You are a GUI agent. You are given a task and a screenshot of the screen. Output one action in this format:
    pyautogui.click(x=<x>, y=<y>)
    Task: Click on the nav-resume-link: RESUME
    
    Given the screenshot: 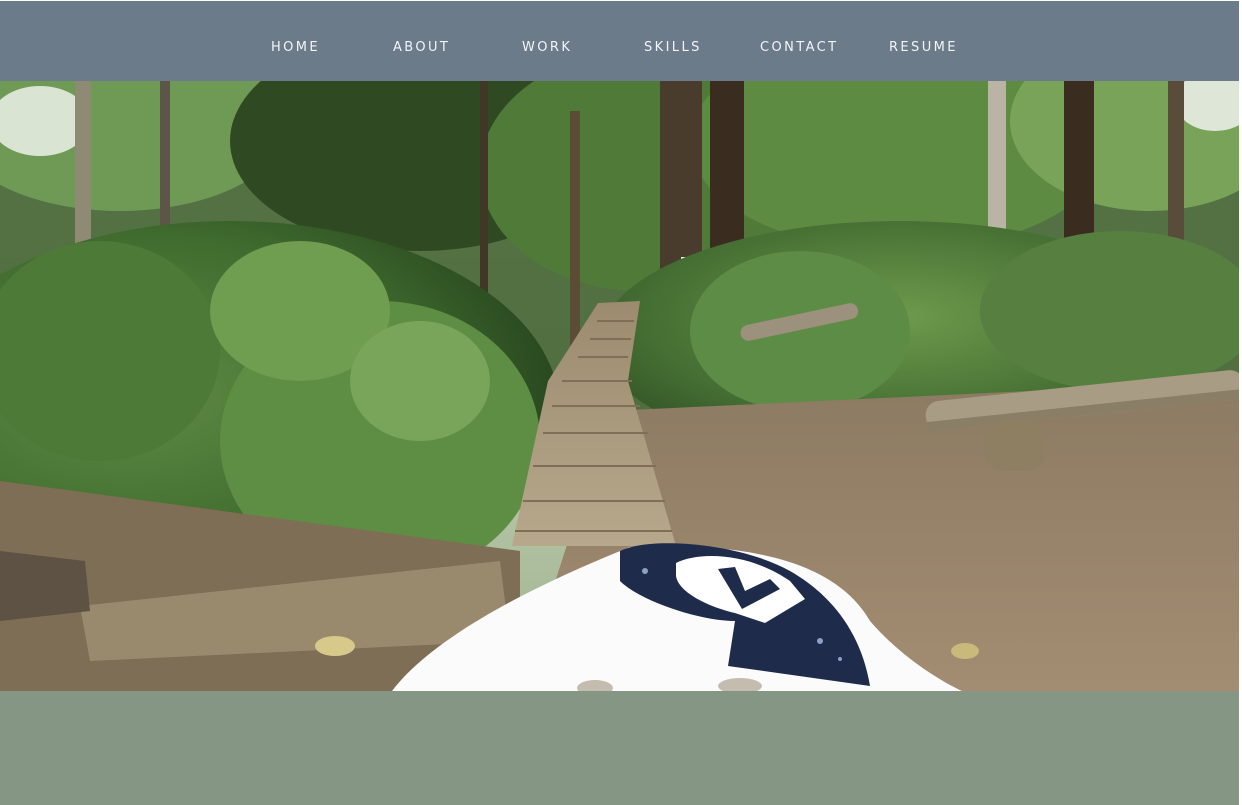 What is the action you would take?
    pyautogui.click(x=923, y=48)
    